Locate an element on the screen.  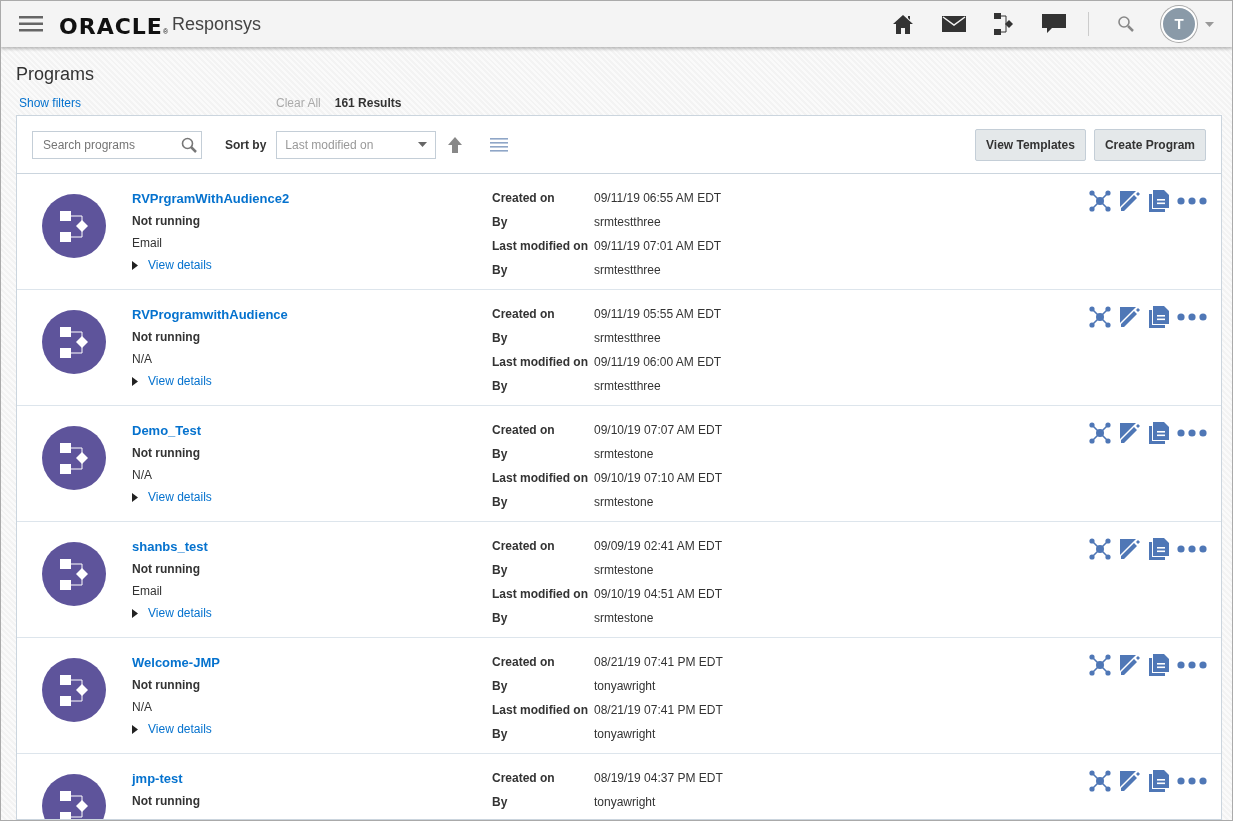
detail-value: 08/19/19 04:37 PM EDT is located at coordinates (658, 778).